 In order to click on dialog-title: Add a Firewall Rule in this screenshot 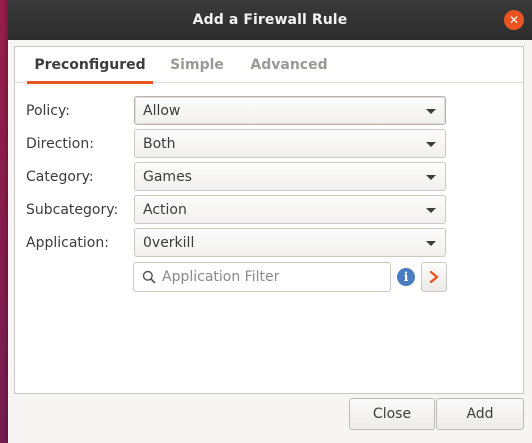, I will do `click(270, 20)`.